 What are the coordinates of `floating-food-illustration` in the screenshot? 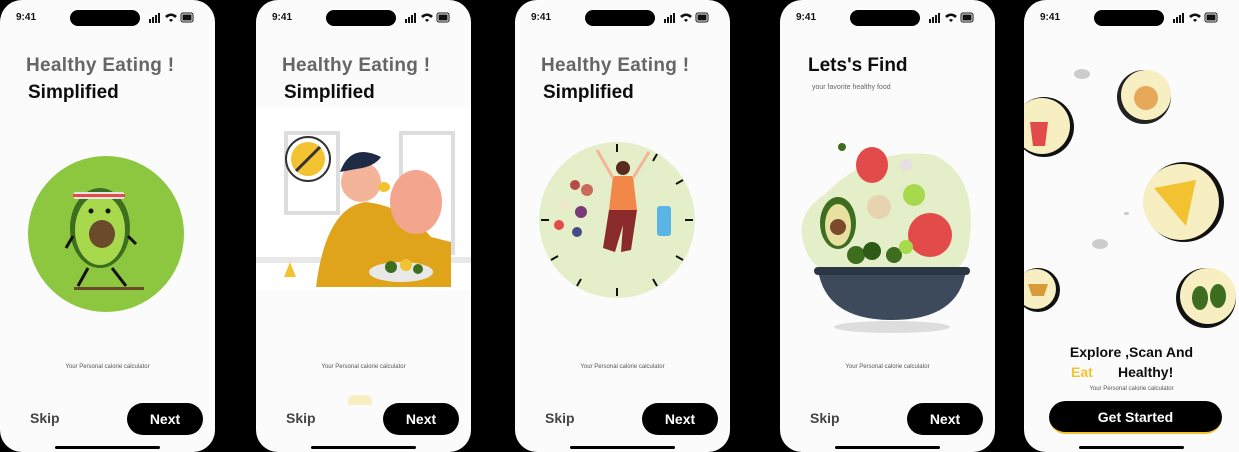 It's located at (1130, 198).